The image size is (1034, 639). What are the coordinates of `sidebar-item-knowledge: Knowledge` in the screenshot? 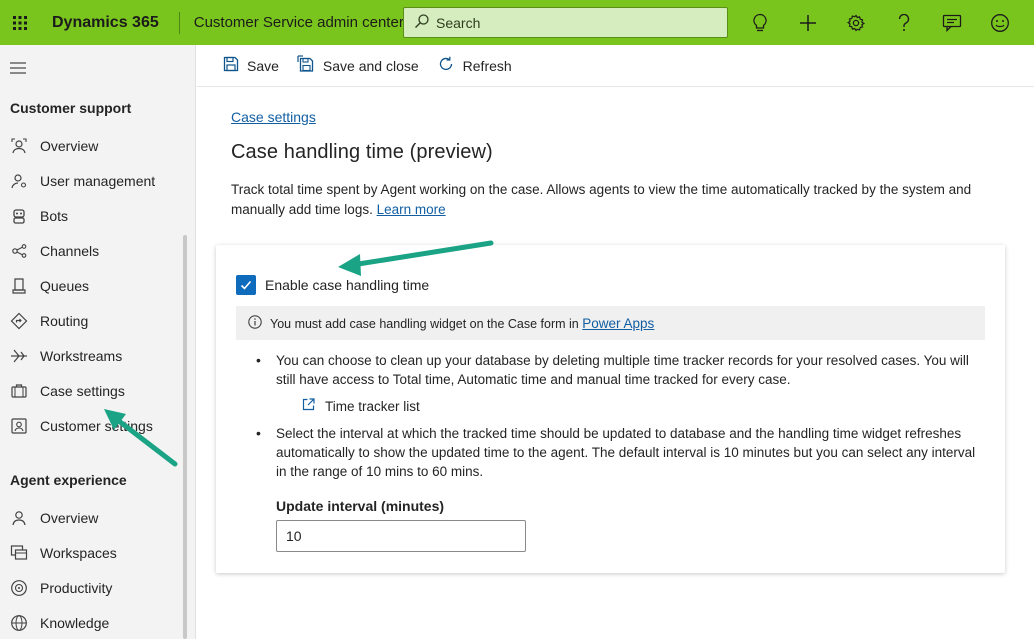 It's located at (93, 622).